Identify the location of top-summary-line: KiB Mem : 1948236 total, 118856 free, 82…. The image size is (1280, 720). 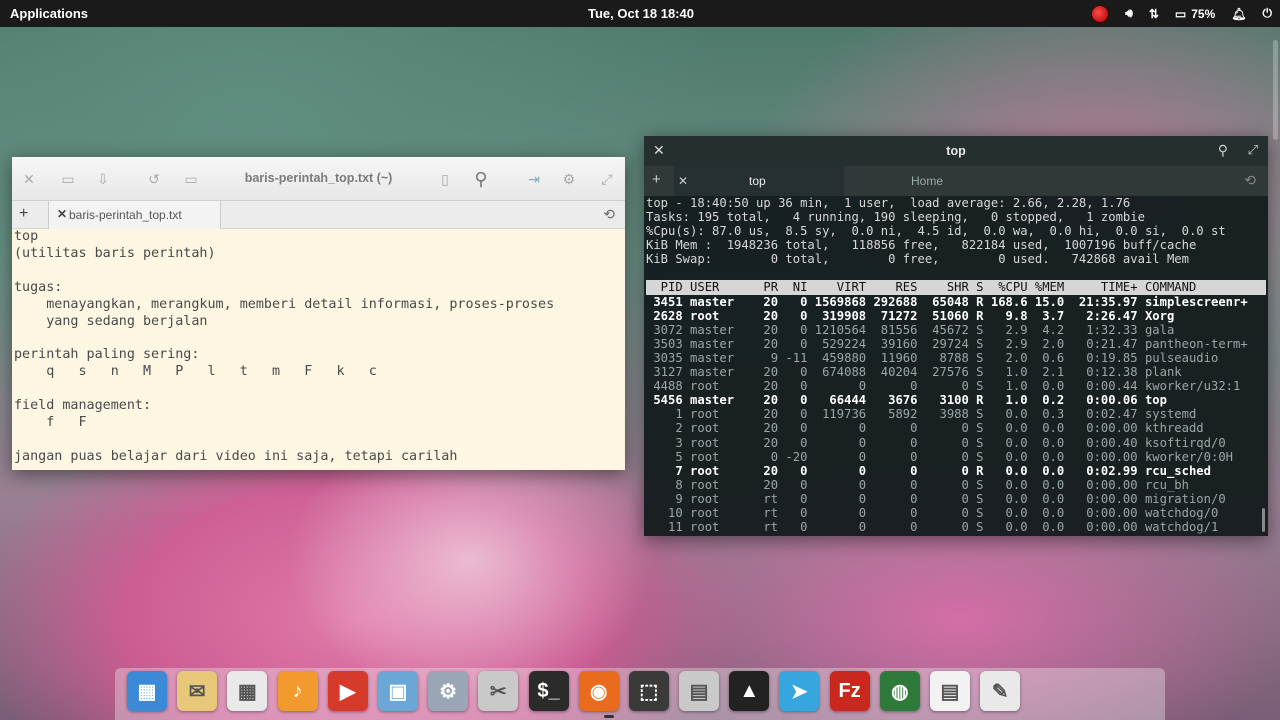
(921, 245).